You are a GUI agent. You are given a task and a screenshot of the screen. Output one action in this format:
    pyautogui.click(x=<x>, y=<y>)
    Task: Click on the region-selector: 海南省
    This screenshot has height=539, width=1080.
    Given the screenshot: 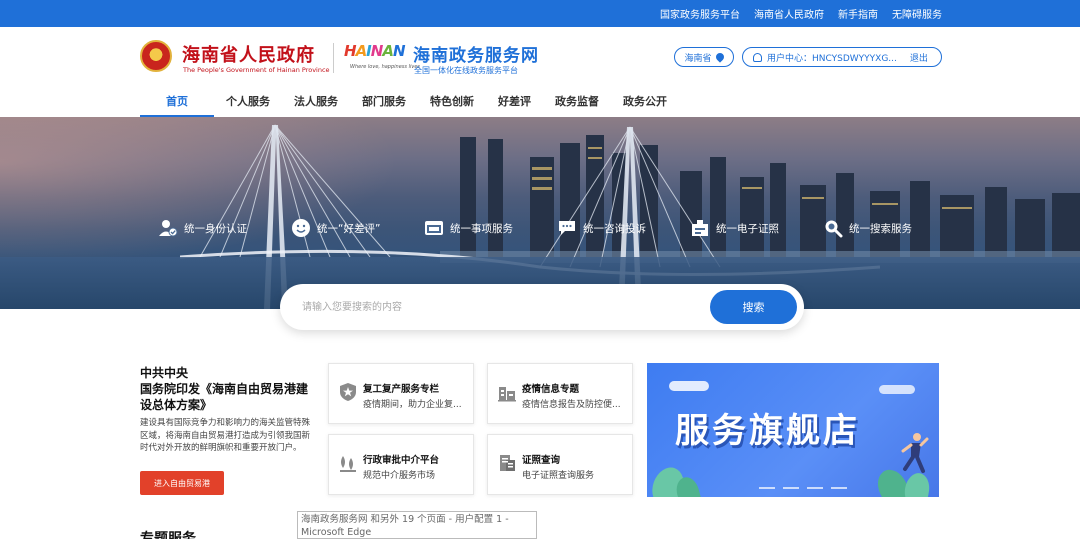 What is the action you would take?
    pyautogui.click(x=704, y=57)
    